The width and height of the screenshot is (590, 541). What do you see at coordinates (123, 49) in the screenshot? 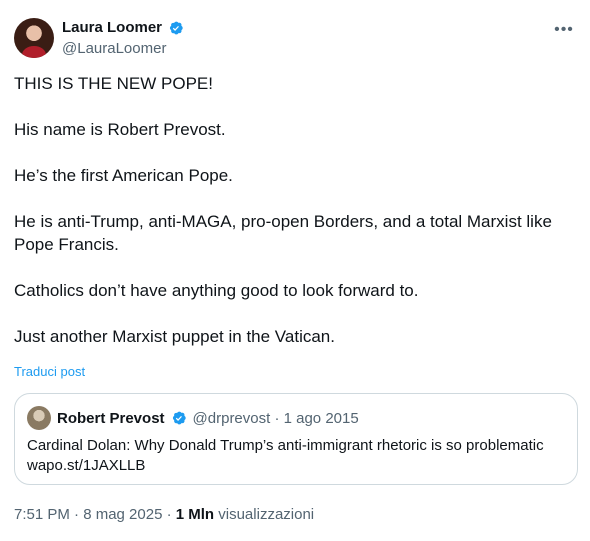
I see `author-handle: @LauraLoomer` at bounding box center [123, 49].